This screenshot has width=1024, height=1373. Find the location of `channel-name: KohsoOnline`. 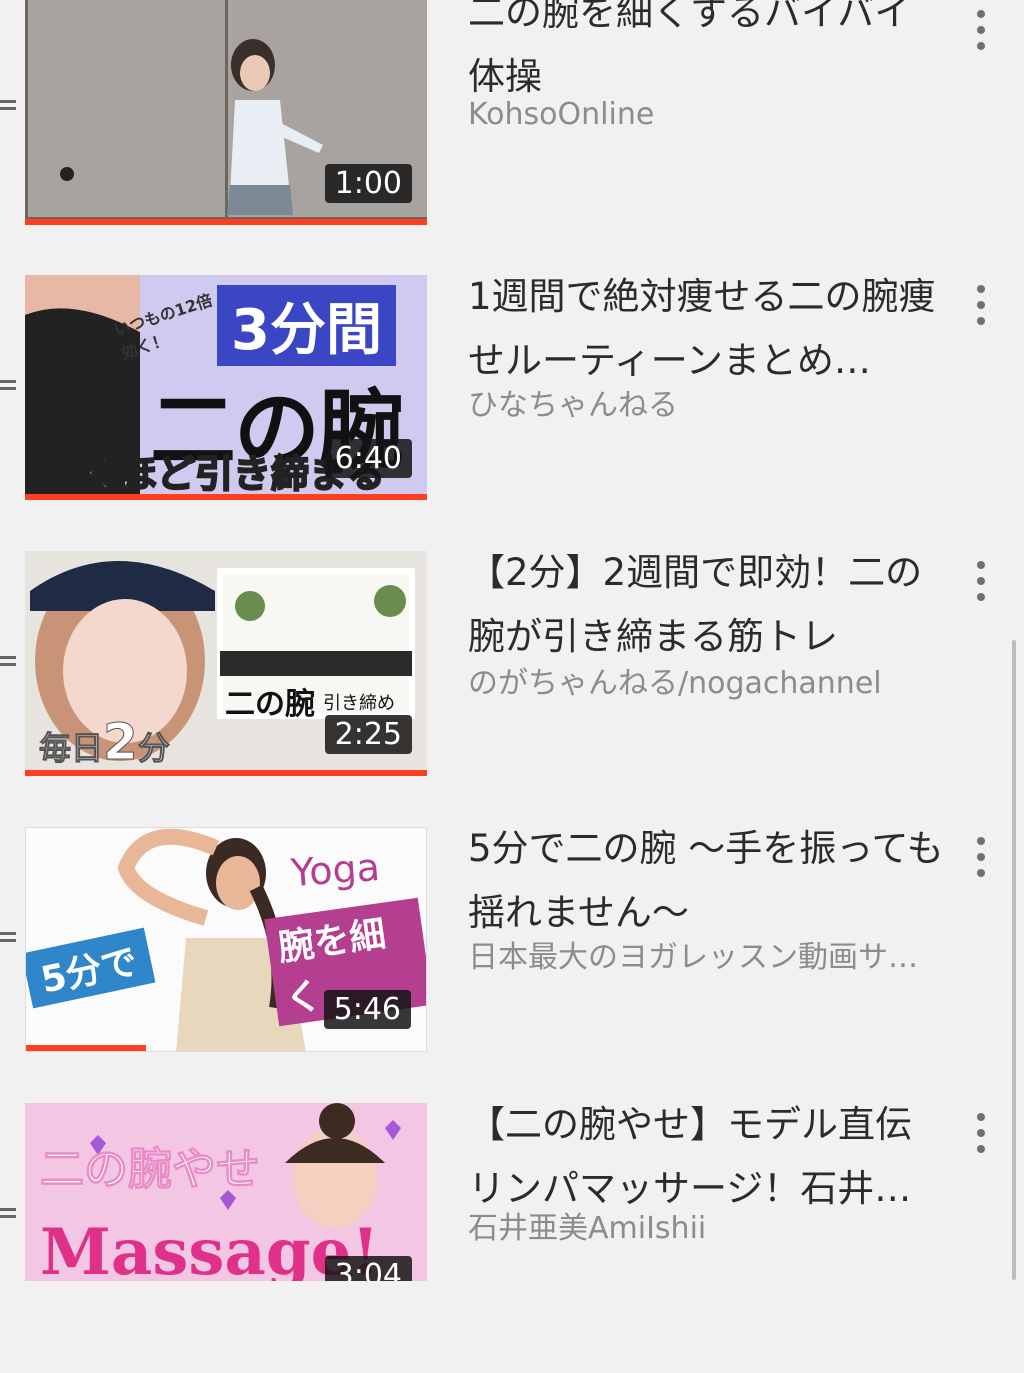

channel-name: KohsoOnline is located at coordinates (708, 114).